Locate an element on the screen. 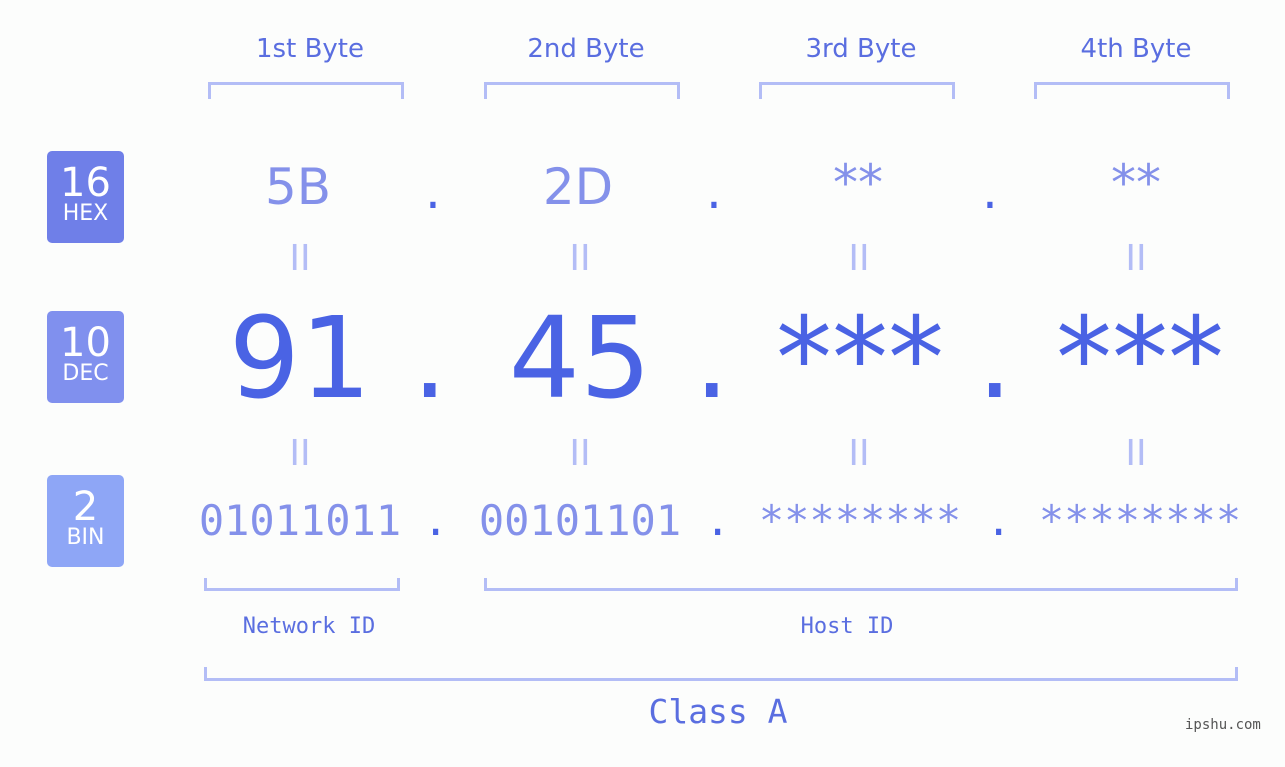 The width and height of the screenshot is (1285, 767). hex-byte-4: ** is located at coordinates (1136, 183).